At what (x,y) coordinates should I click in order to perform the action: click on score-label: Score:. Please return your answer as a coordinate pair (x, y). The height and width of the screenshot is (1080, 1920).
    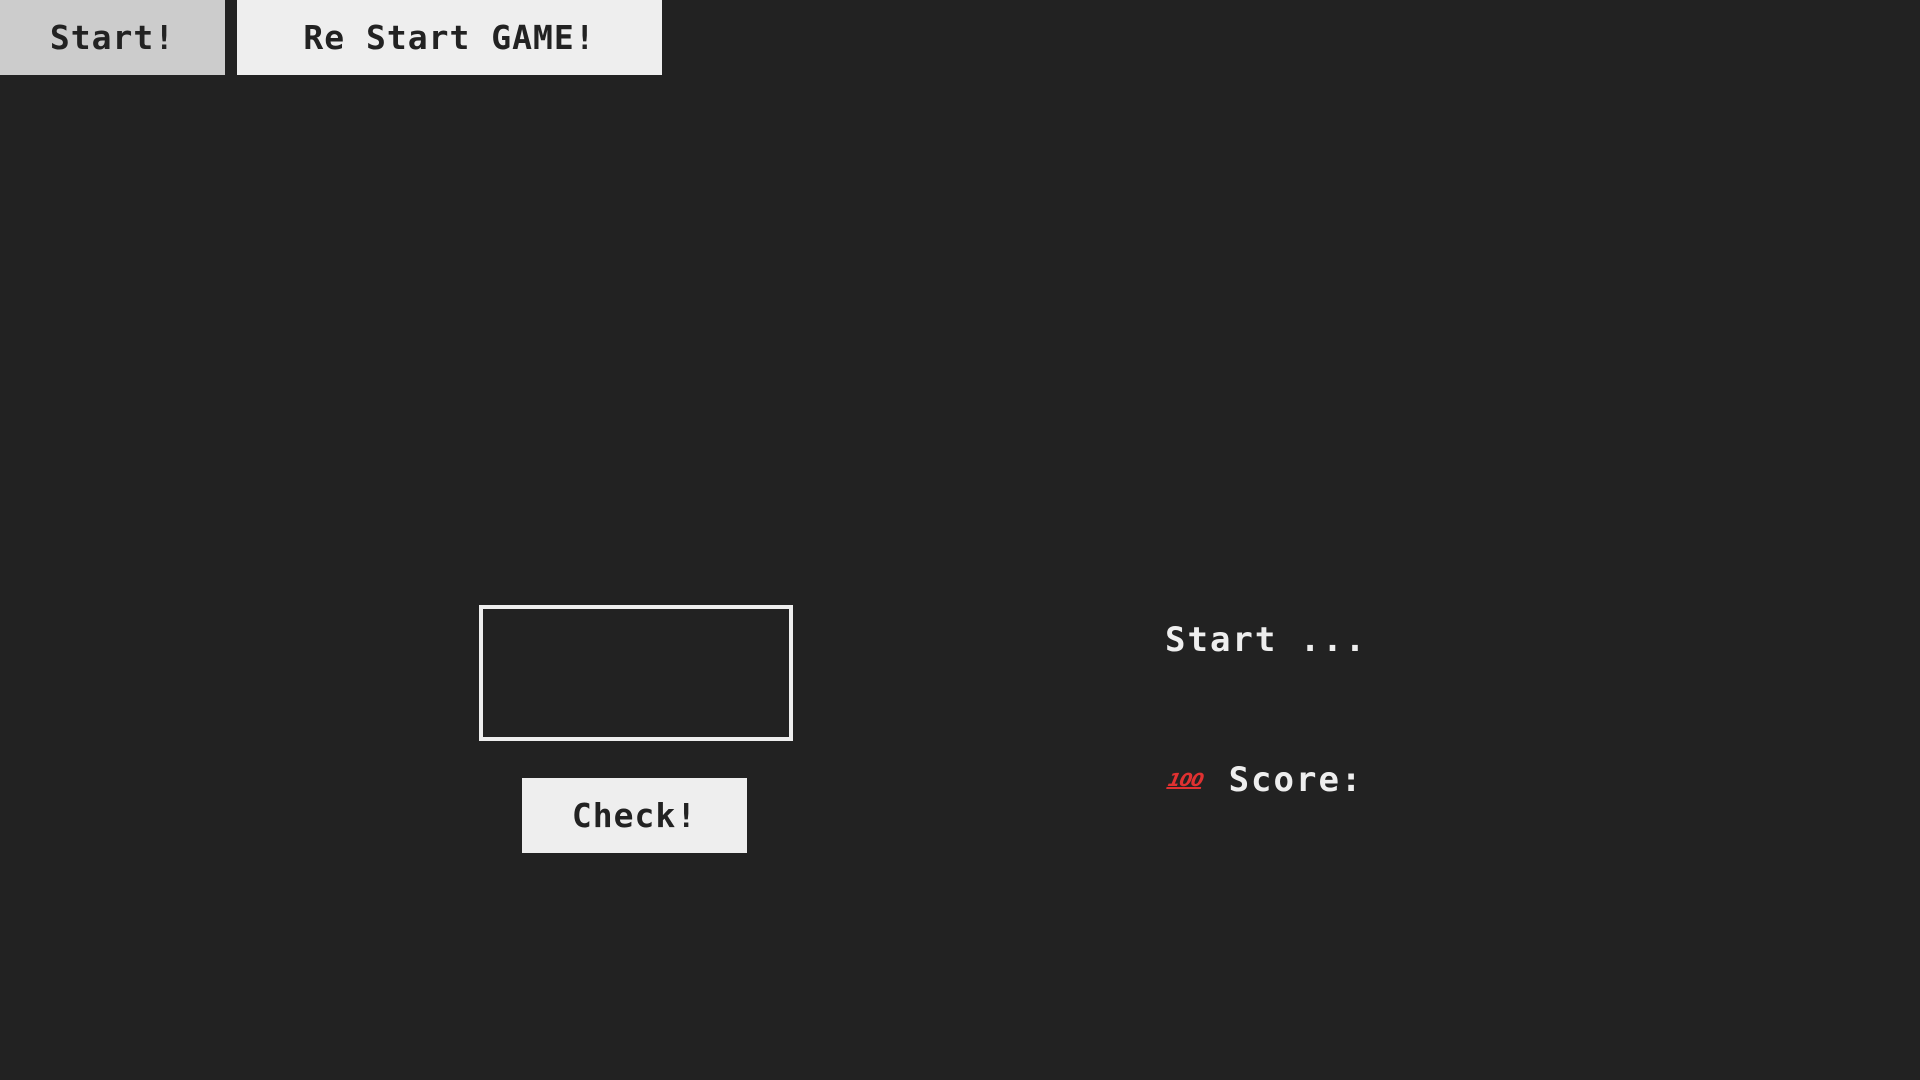
    Looking at the image, I should click on (1296, 780).